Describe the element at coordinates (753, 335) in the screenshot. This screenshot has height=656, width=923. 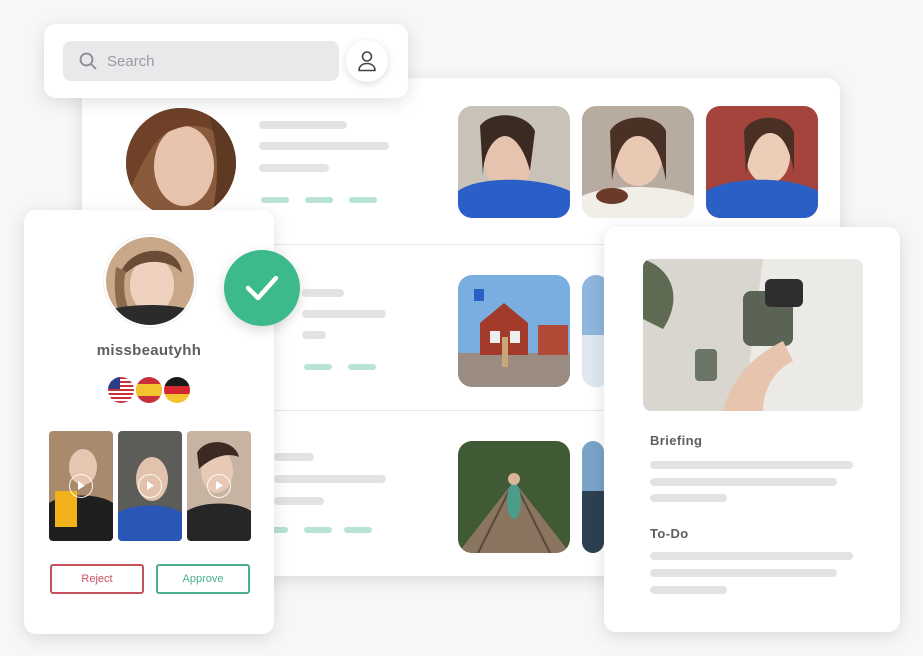
I see `product-photo` at that location.